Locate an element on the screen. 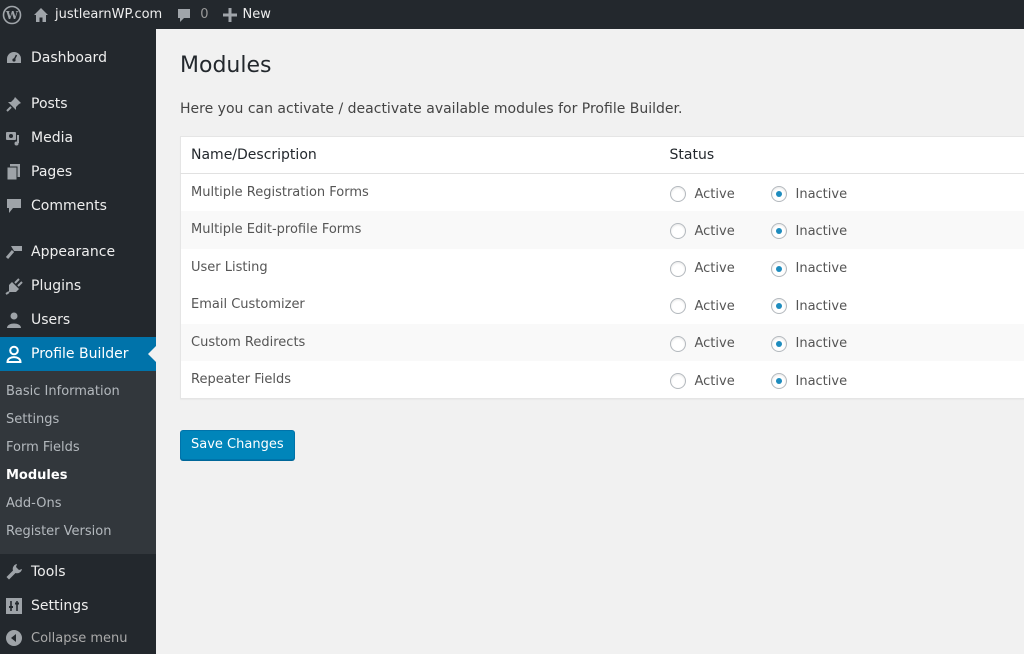 Image resolution: width=1024 pixels, height=654 pixels. wrench-icon is located at coordinates (14, 572).